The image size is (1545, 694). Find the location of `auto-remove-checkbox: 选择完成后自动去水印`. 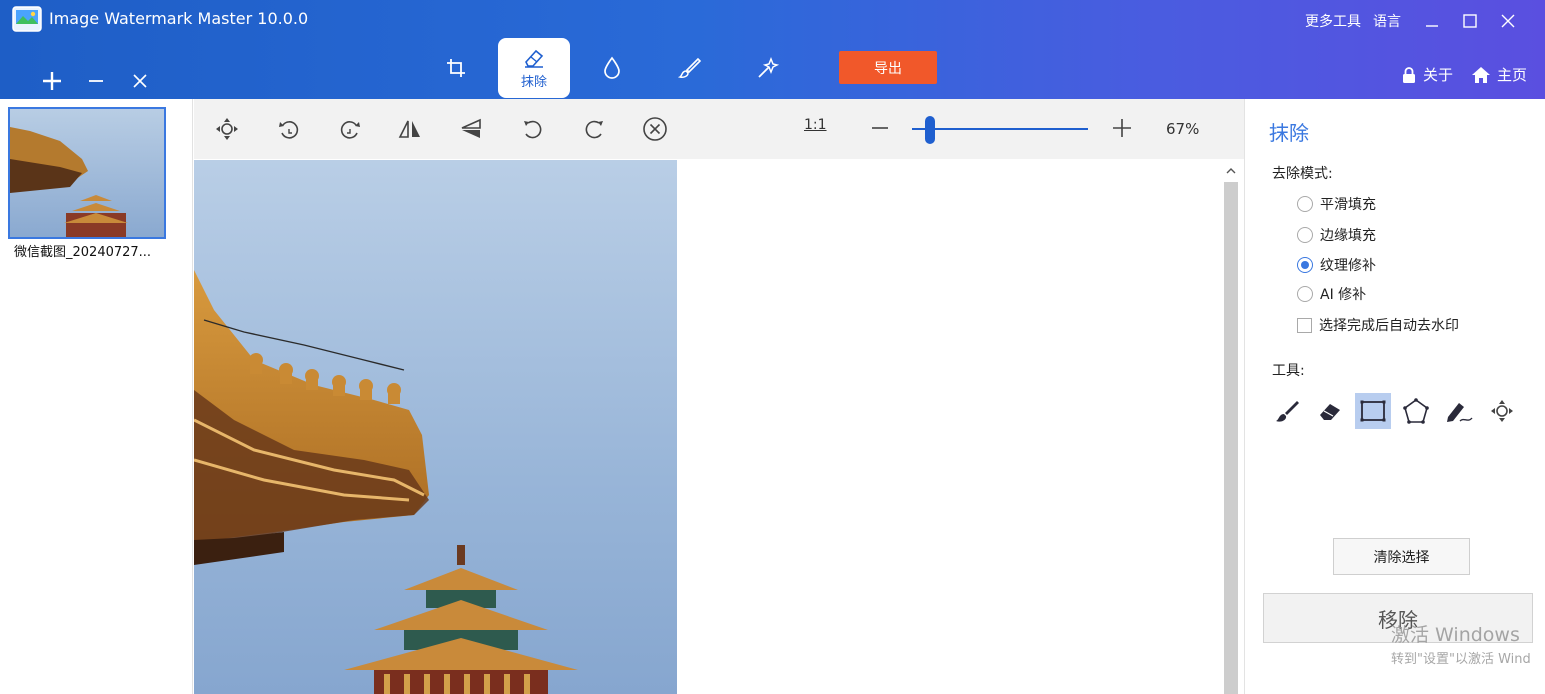

auto-remove-checkbox: 选择完成后自动去水印 is located at coordinates (1378, 325).